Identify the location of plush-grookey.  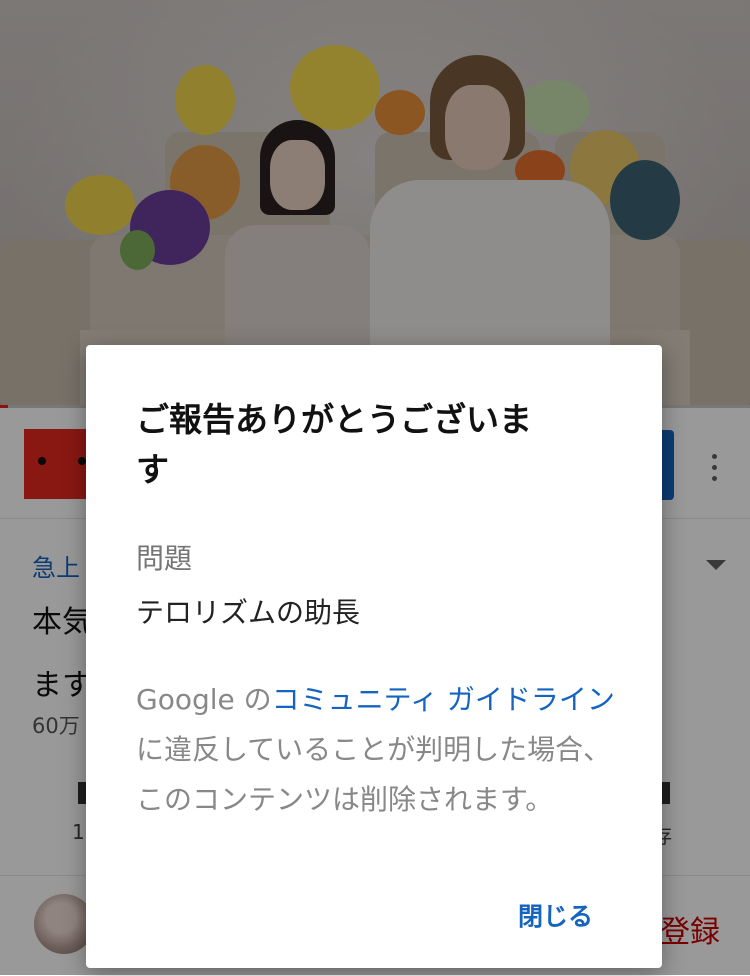
(137, 250).